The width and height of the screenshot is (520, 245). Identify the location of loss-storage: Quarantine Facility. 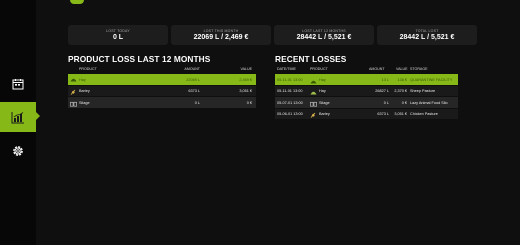
(431, 79).